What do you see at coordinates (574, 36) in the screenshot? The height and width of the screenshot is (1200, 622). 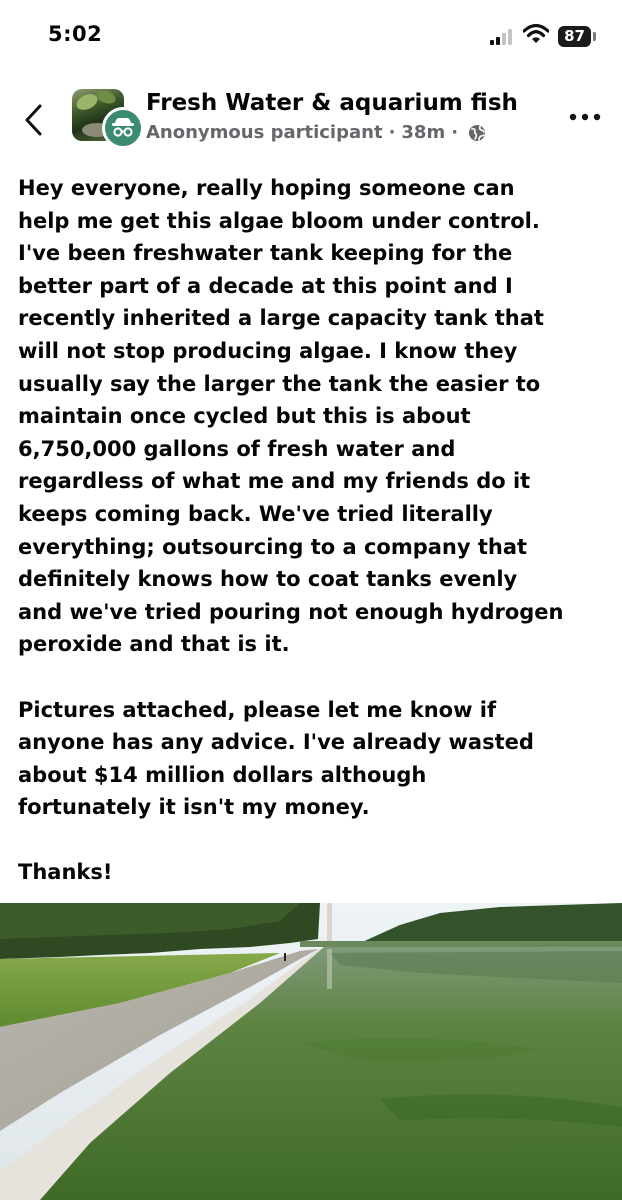 I see `battery-icon: 87` at bounding box center [574, 36].